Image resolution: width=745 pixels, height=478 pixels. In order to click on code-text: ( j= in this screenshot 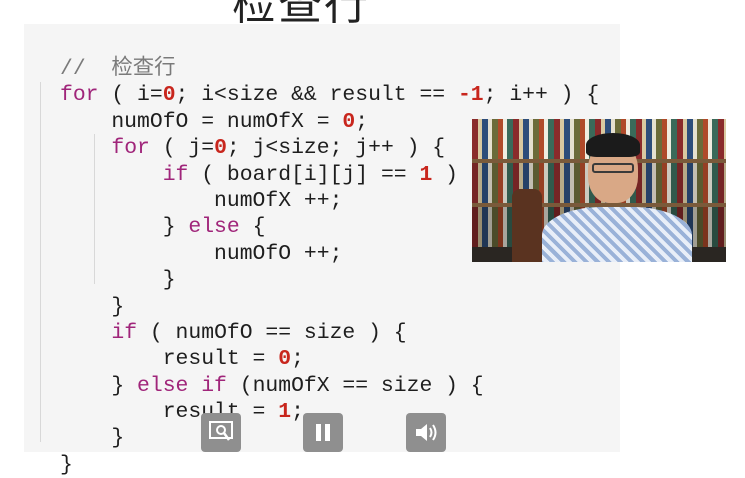, I will do `click(182, 148)`.